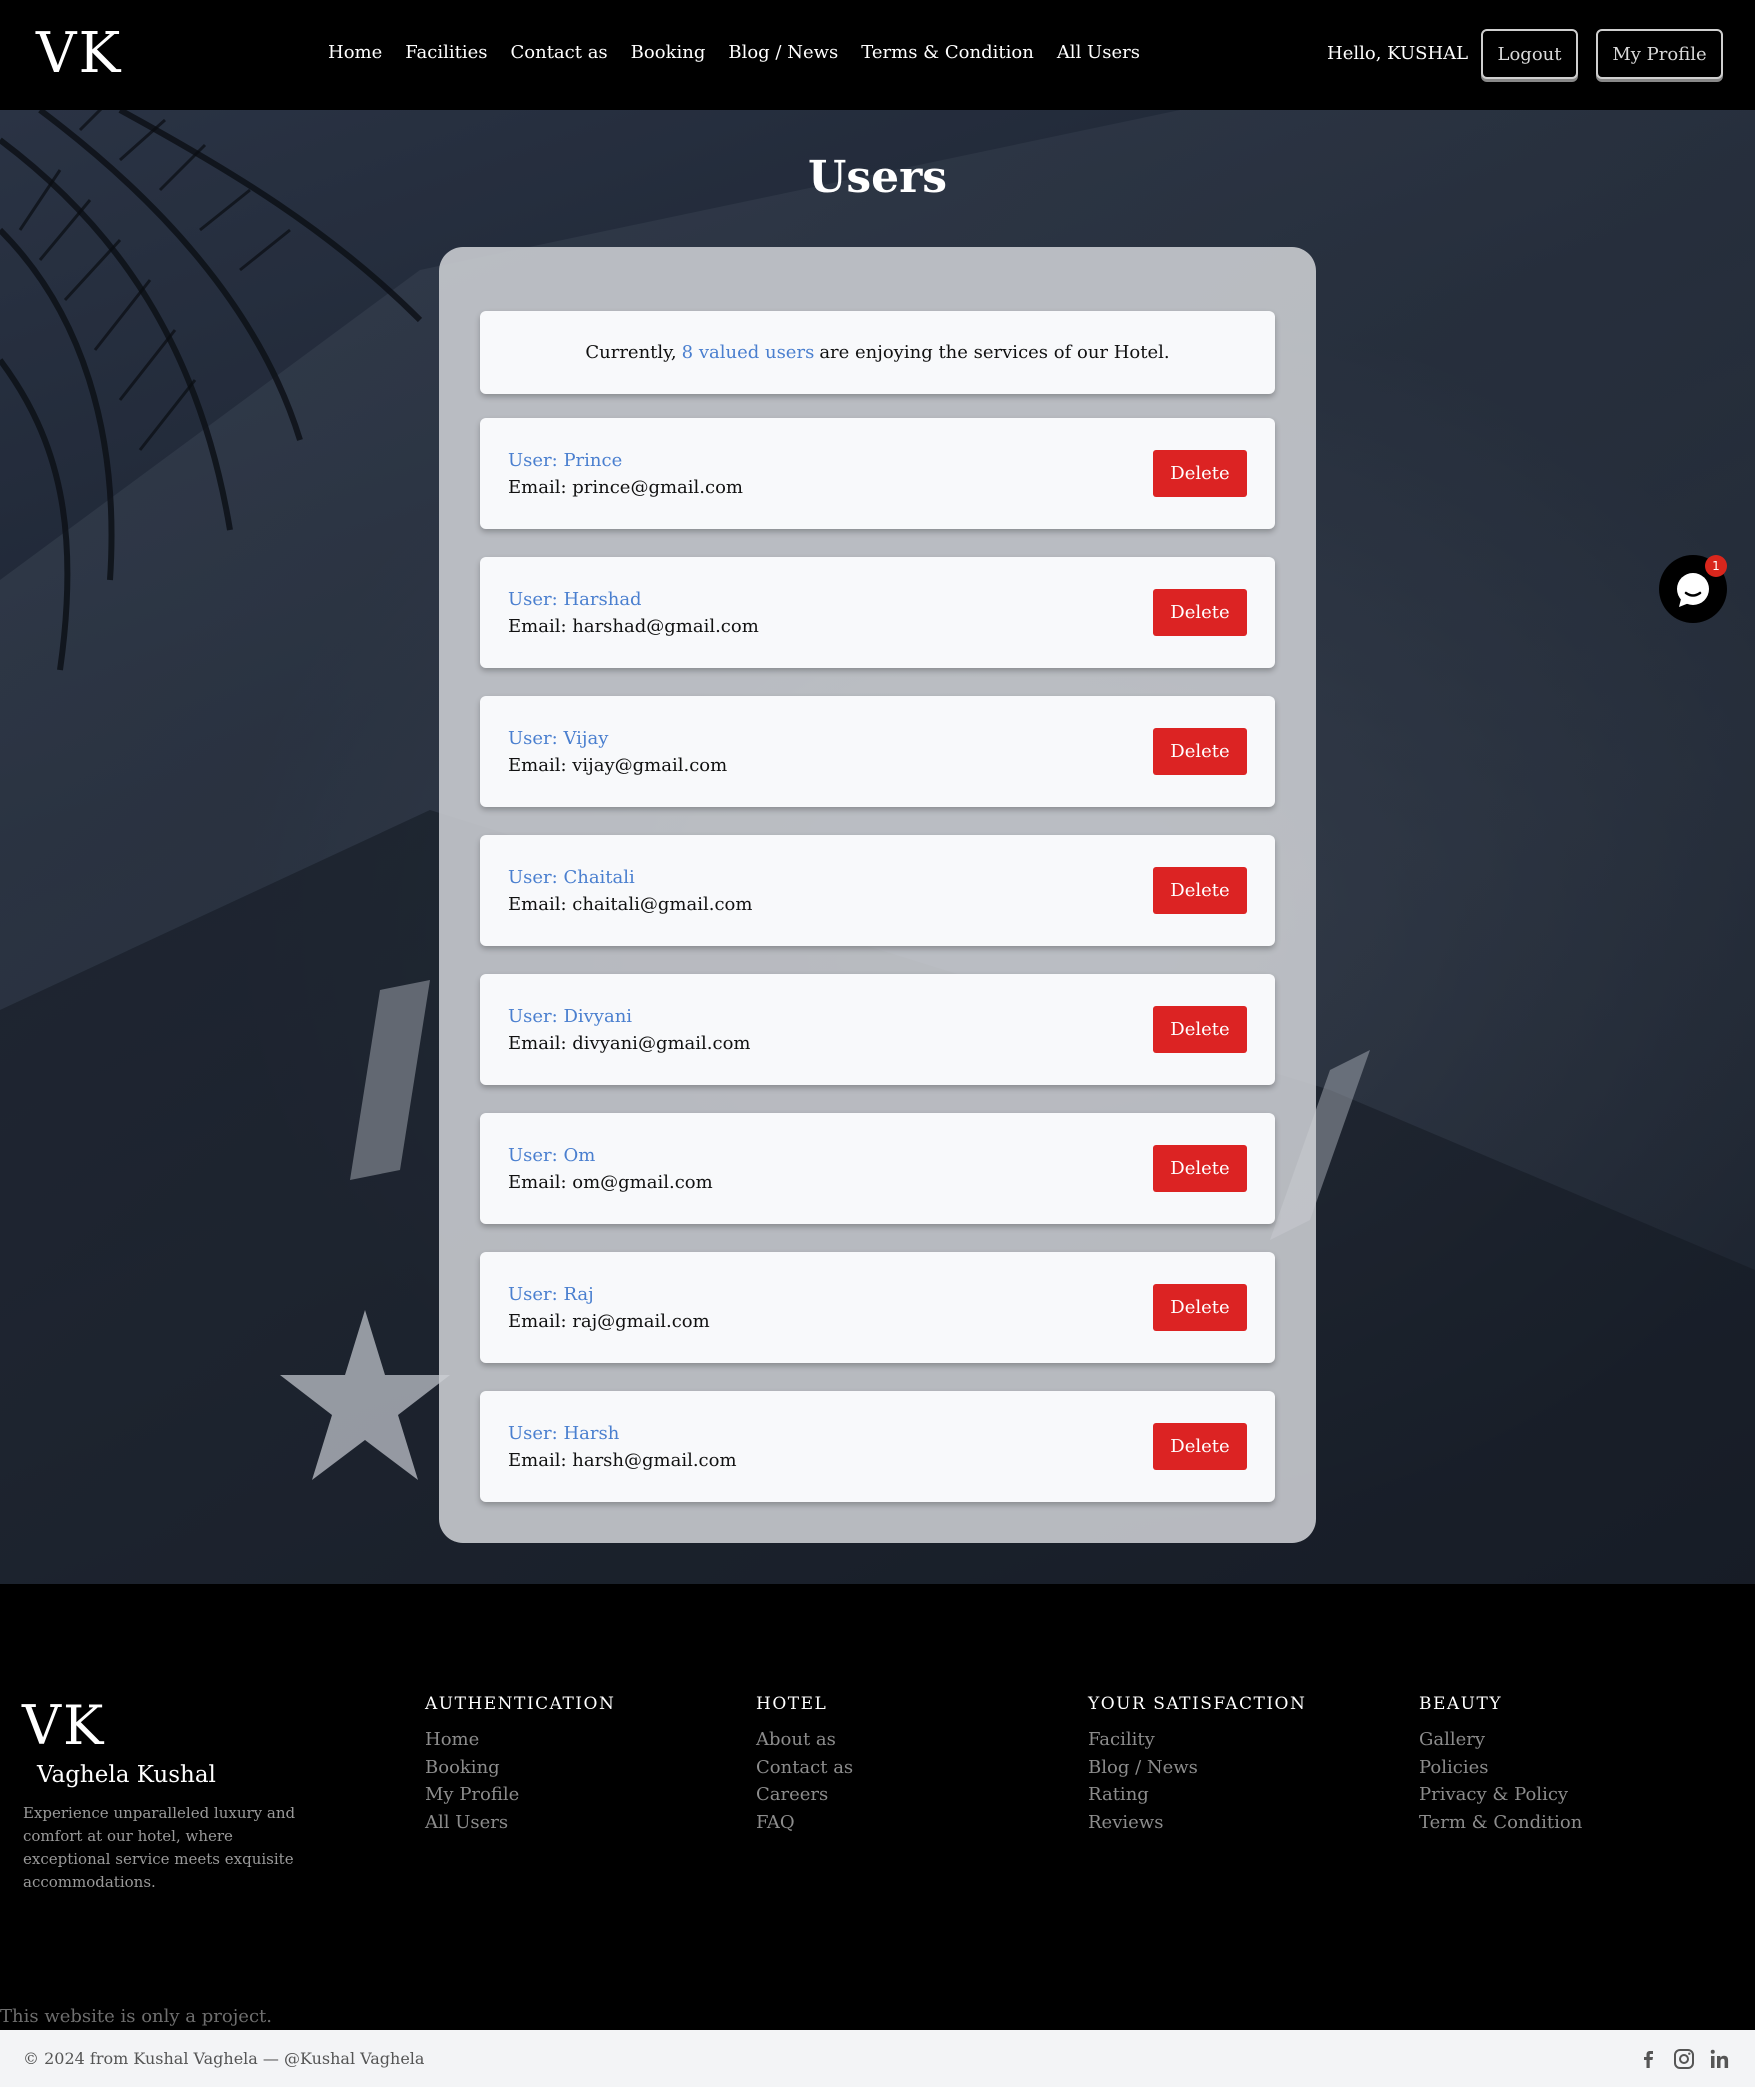 This screenshot has width=1755, height=2087. I want to click on instagram-icon, so click(1684, 2059).